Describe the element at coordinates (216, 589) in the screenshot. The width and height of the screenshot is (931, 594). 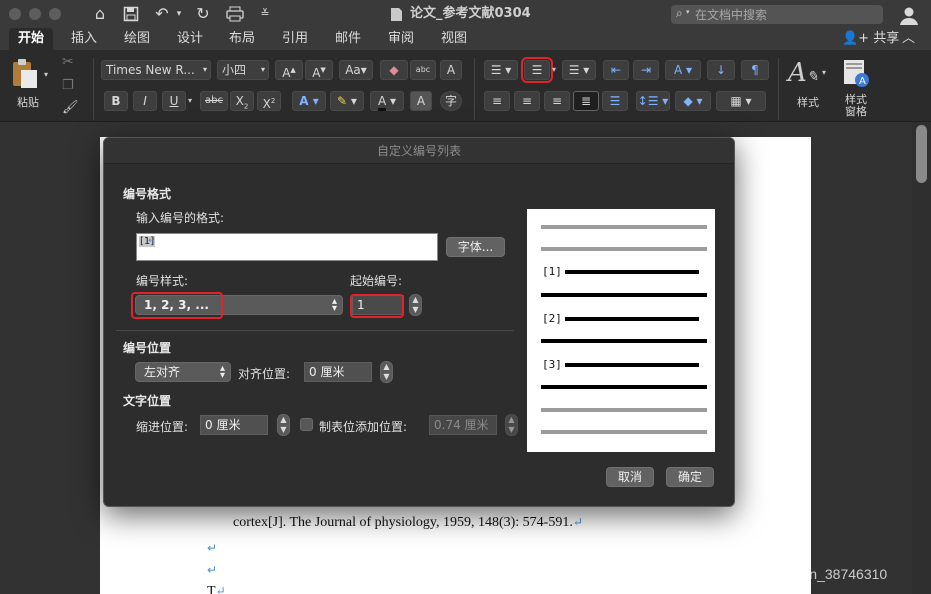
I see `document-text-line: T↵` at that location.